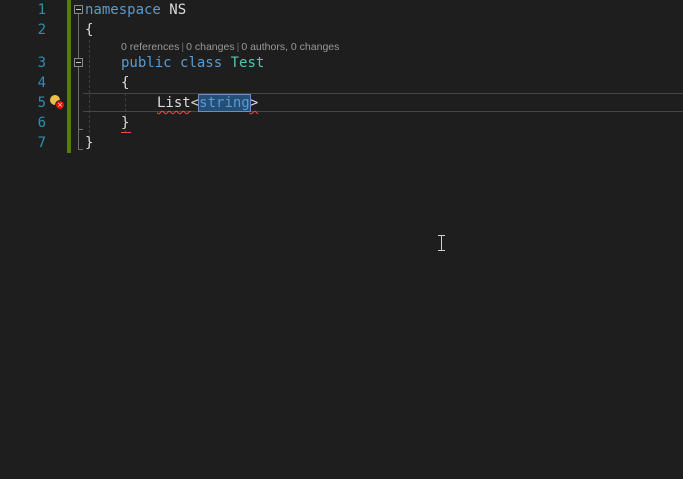  I want to click on code-line-3: public class Test, so click(192, 63).